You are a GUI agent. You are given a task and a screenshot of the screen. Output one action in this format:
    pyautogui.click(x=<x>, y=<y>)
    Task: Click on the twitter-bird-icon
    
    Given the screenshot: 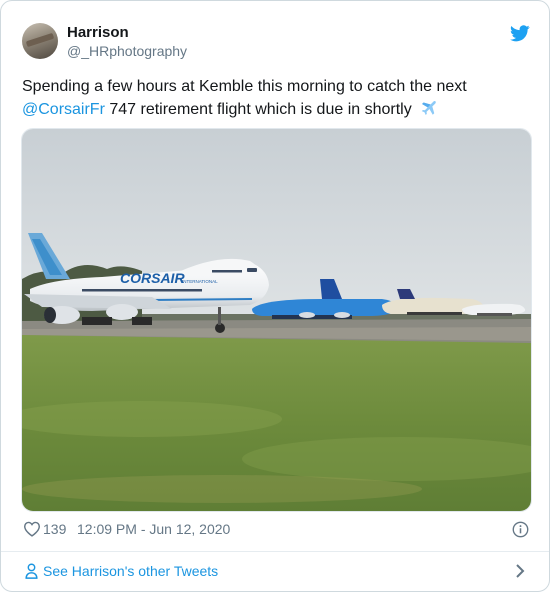 What is the action you would take?
    pyautogui.click(x=520, y=33)
    